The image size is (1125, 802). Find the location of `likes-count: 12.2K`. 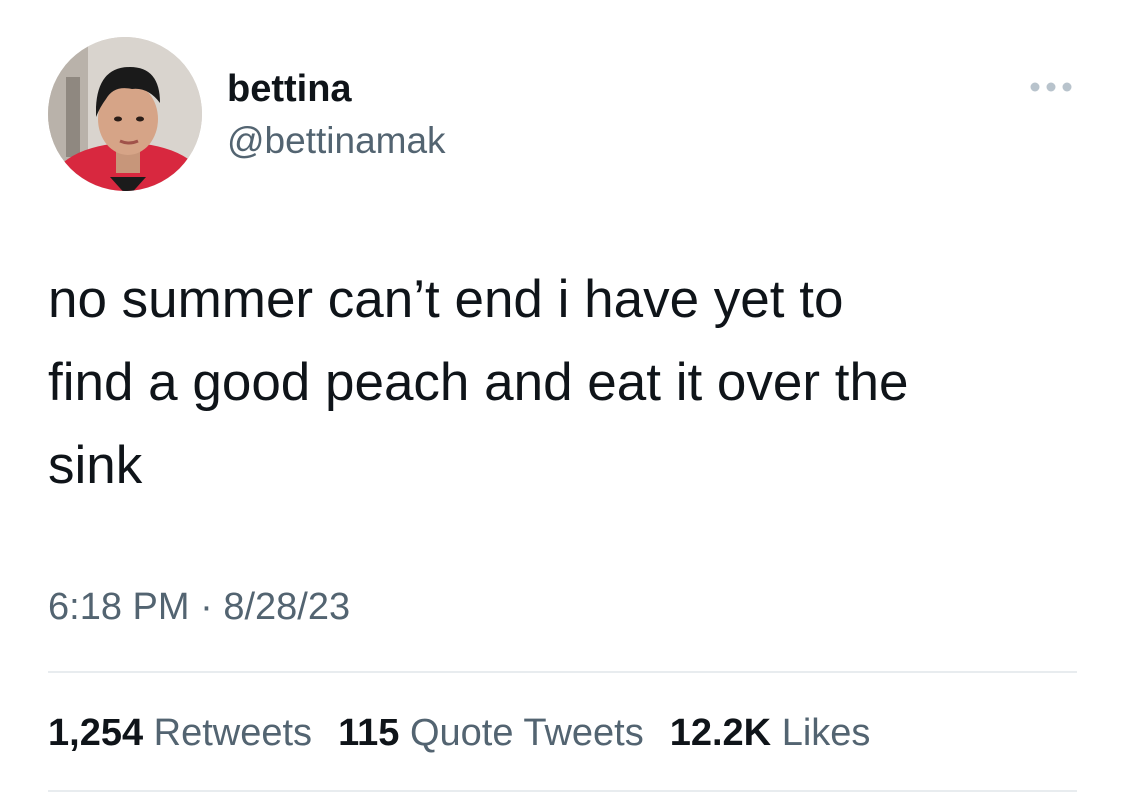

likes-count: 12.2K is located at coordinates (720, 733).